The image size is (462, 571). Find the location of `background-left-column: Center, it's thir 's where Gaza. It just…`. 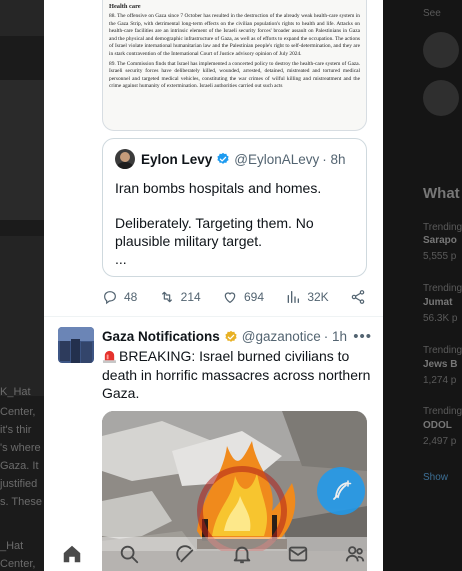

background-left-column: Center, it's thir 's where Gaza. It just… is located at coordinates (22, 285).